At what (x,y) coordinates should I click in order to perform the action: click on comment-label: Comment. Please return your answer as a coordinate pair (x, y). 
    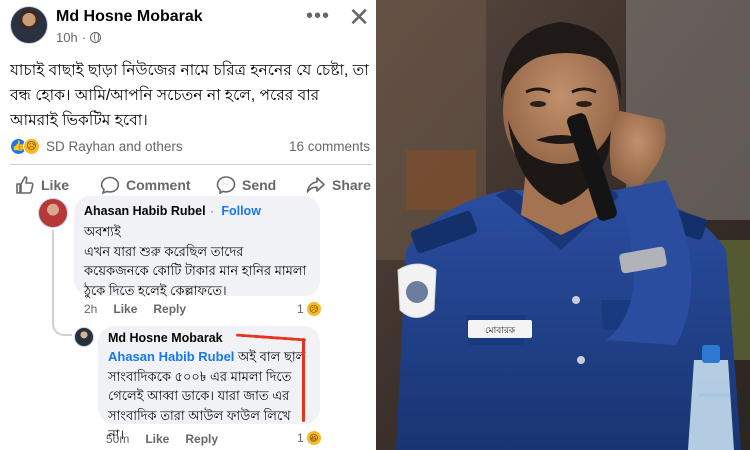
    Looking at the image, I should click on (158, 185).